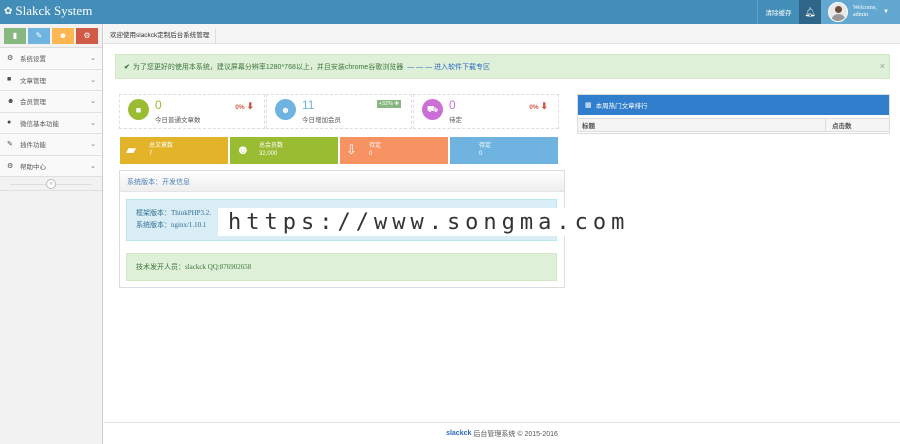 The width and height of the screenshot is (900, 444). What do you see at coordinates (39, 124) in the screenshot?
I see `sidebar-item-label: 微信基本功能` at bounding box center [39, 124].